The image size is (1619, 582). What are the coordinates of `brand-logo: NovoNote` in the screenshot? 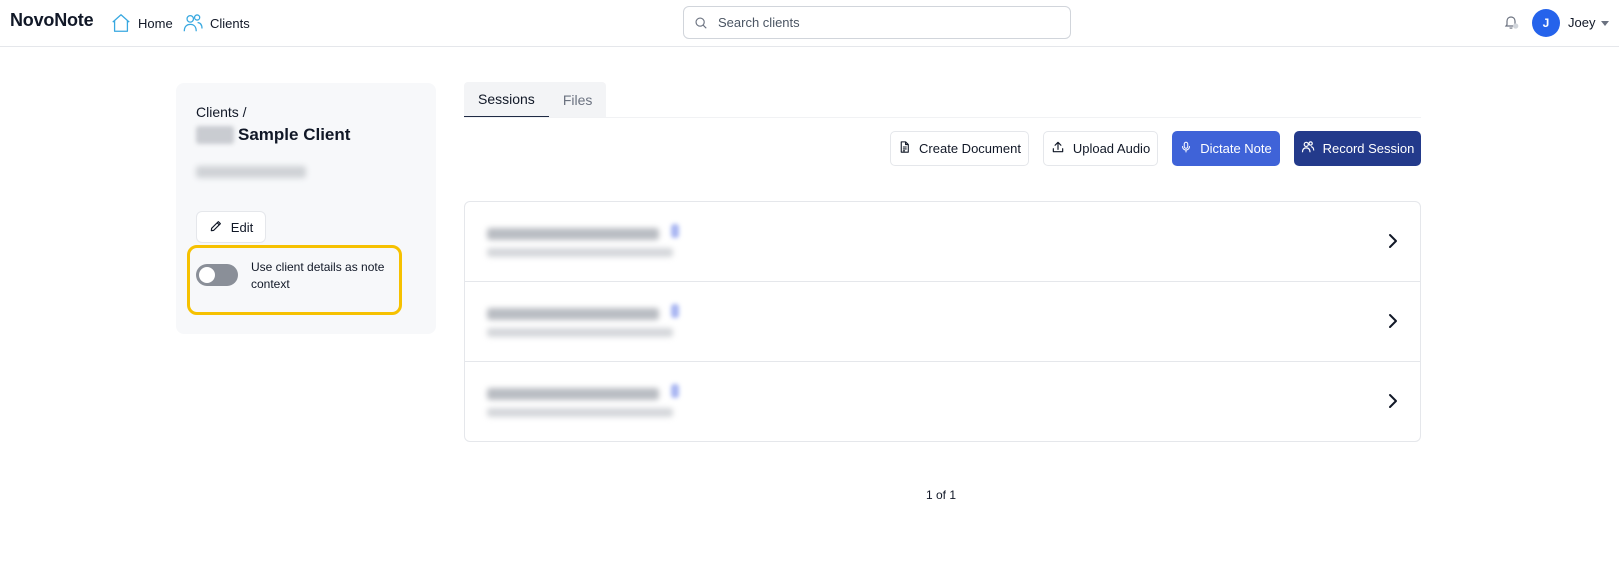 It's located at (52, 20).